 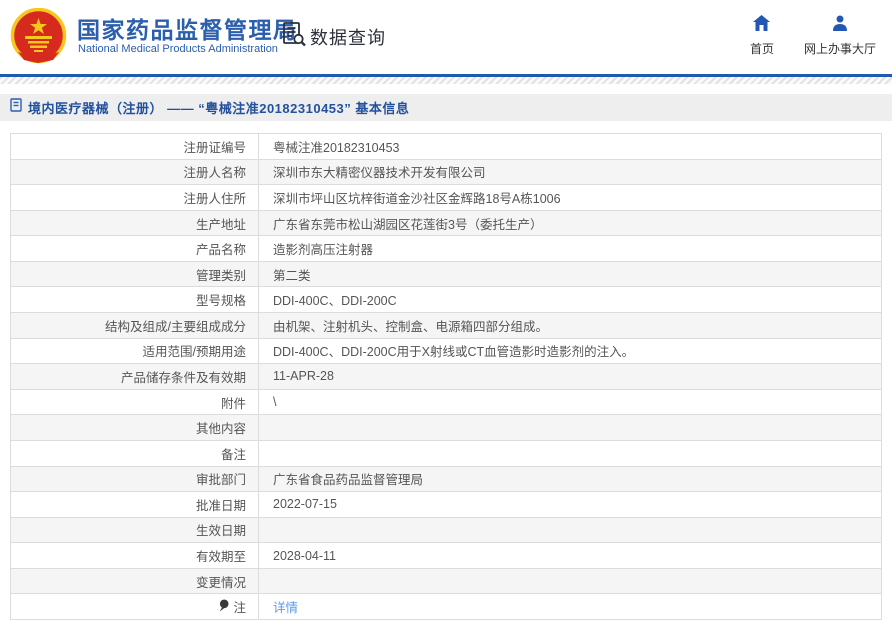 I want to click on document-search-icon, so click(x=294, y=36).